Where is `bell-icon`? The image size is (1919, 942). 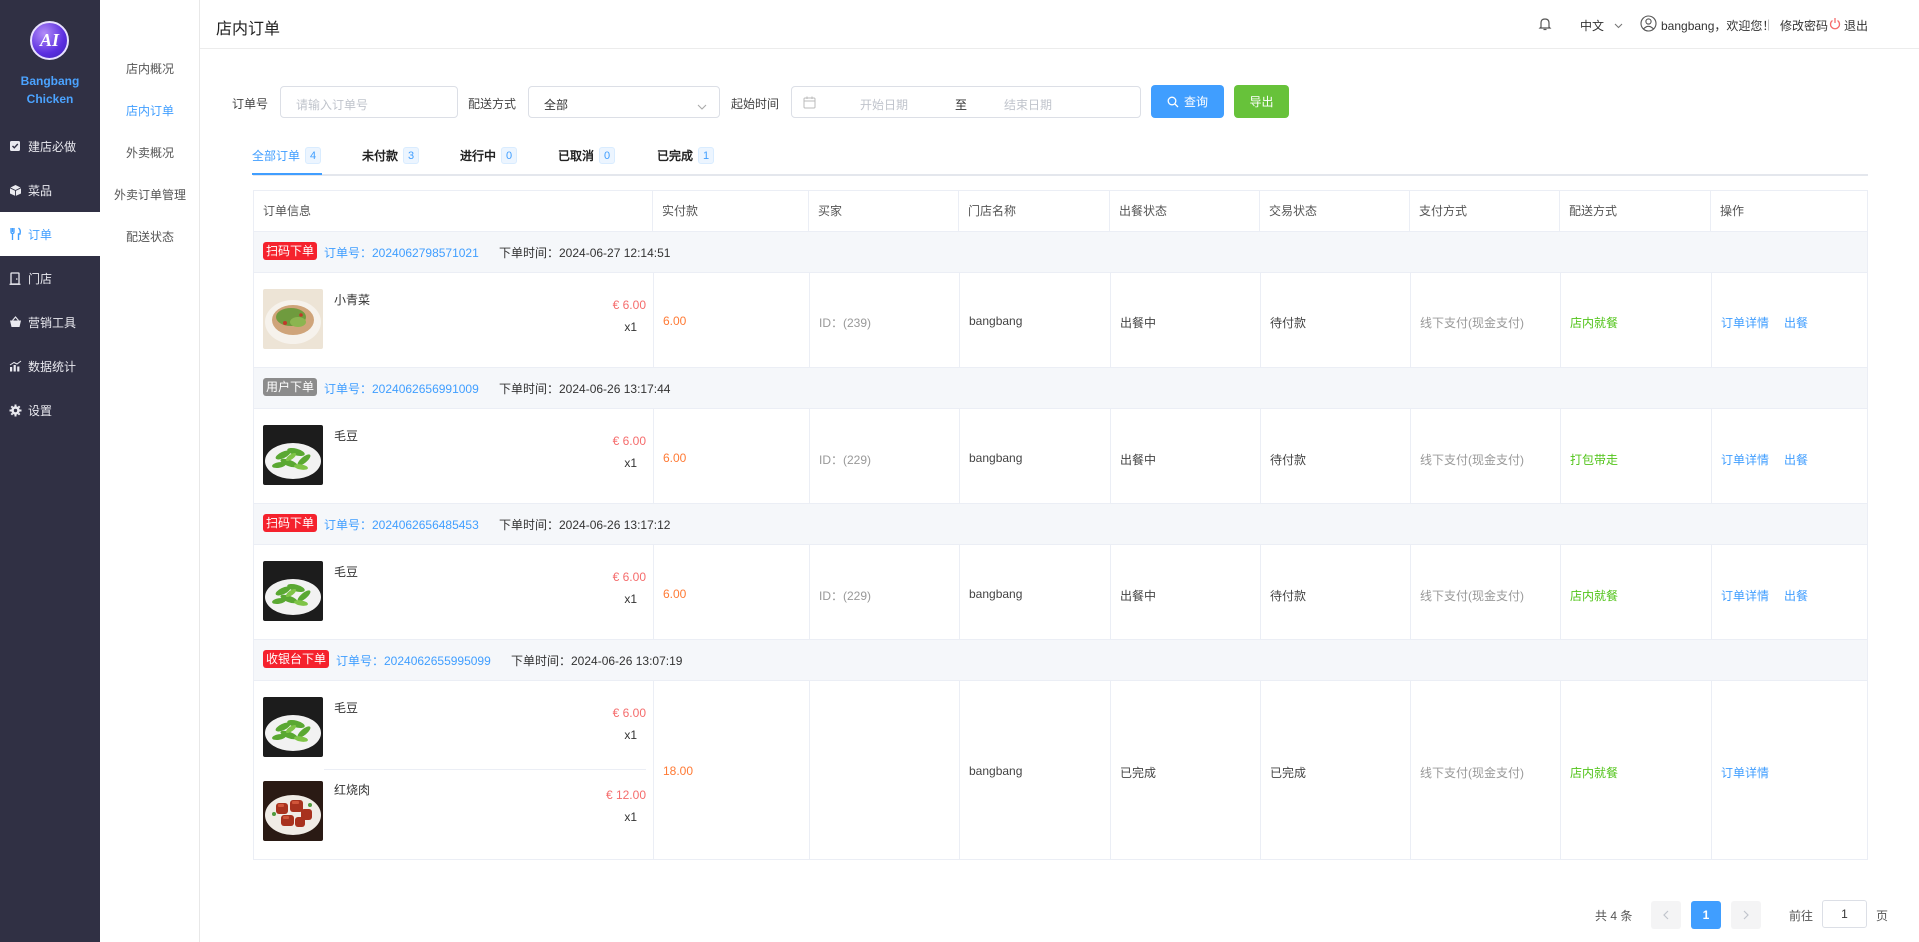 bell-icon is located at coordinates (1545, 25).